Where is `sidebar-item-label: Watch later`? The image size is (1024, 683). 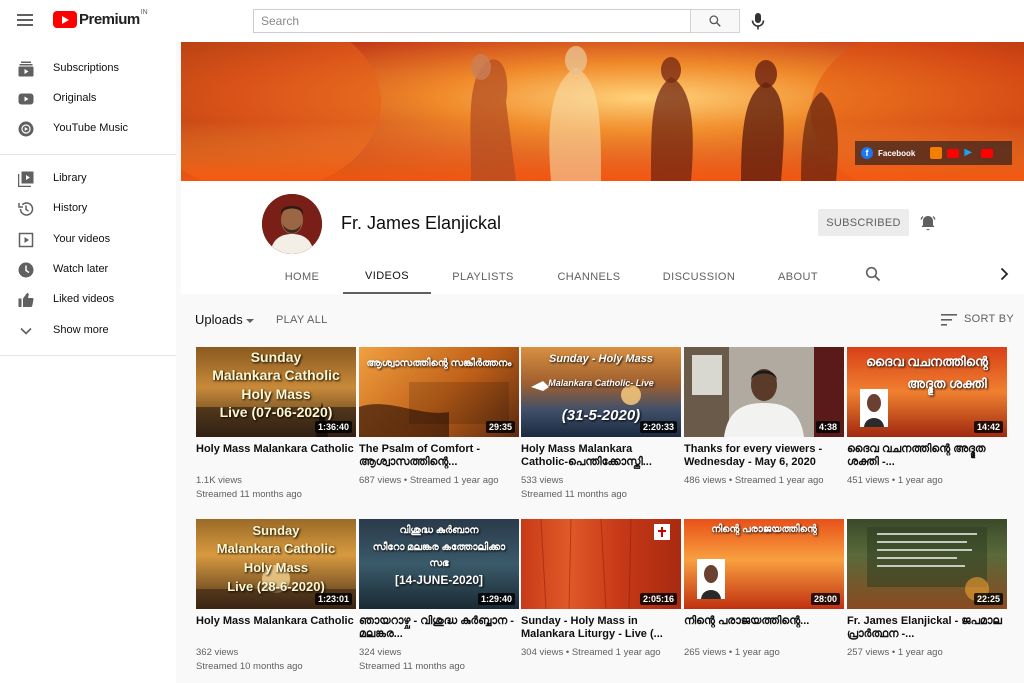 sidebar-item-label: Watch later is located at coordinates (81, 269).